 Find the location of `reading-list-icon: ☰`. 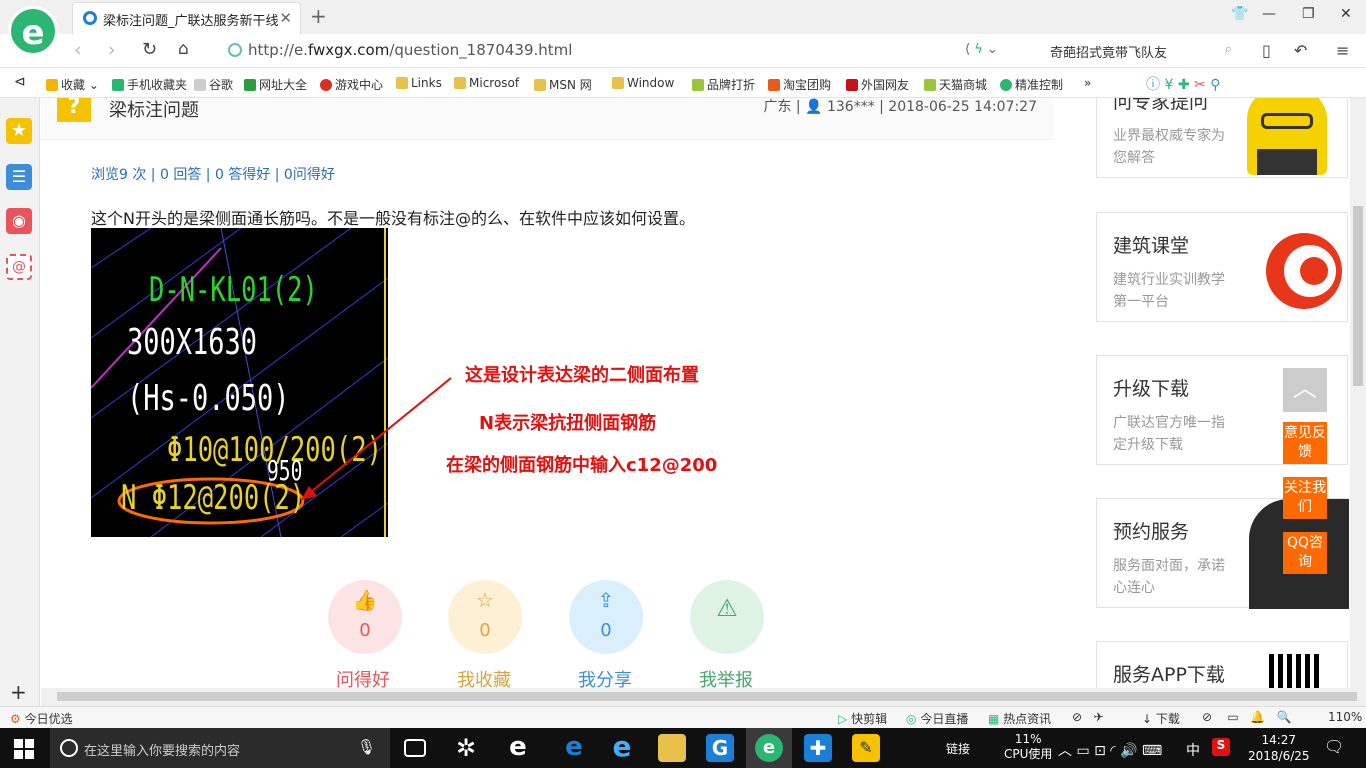

reading-list-icon: ☰ is located at coordinates (19, 177).